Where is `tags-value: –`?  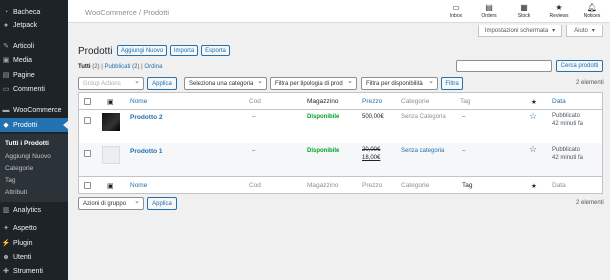
tags-value: – is located at coordinates (464, 151).